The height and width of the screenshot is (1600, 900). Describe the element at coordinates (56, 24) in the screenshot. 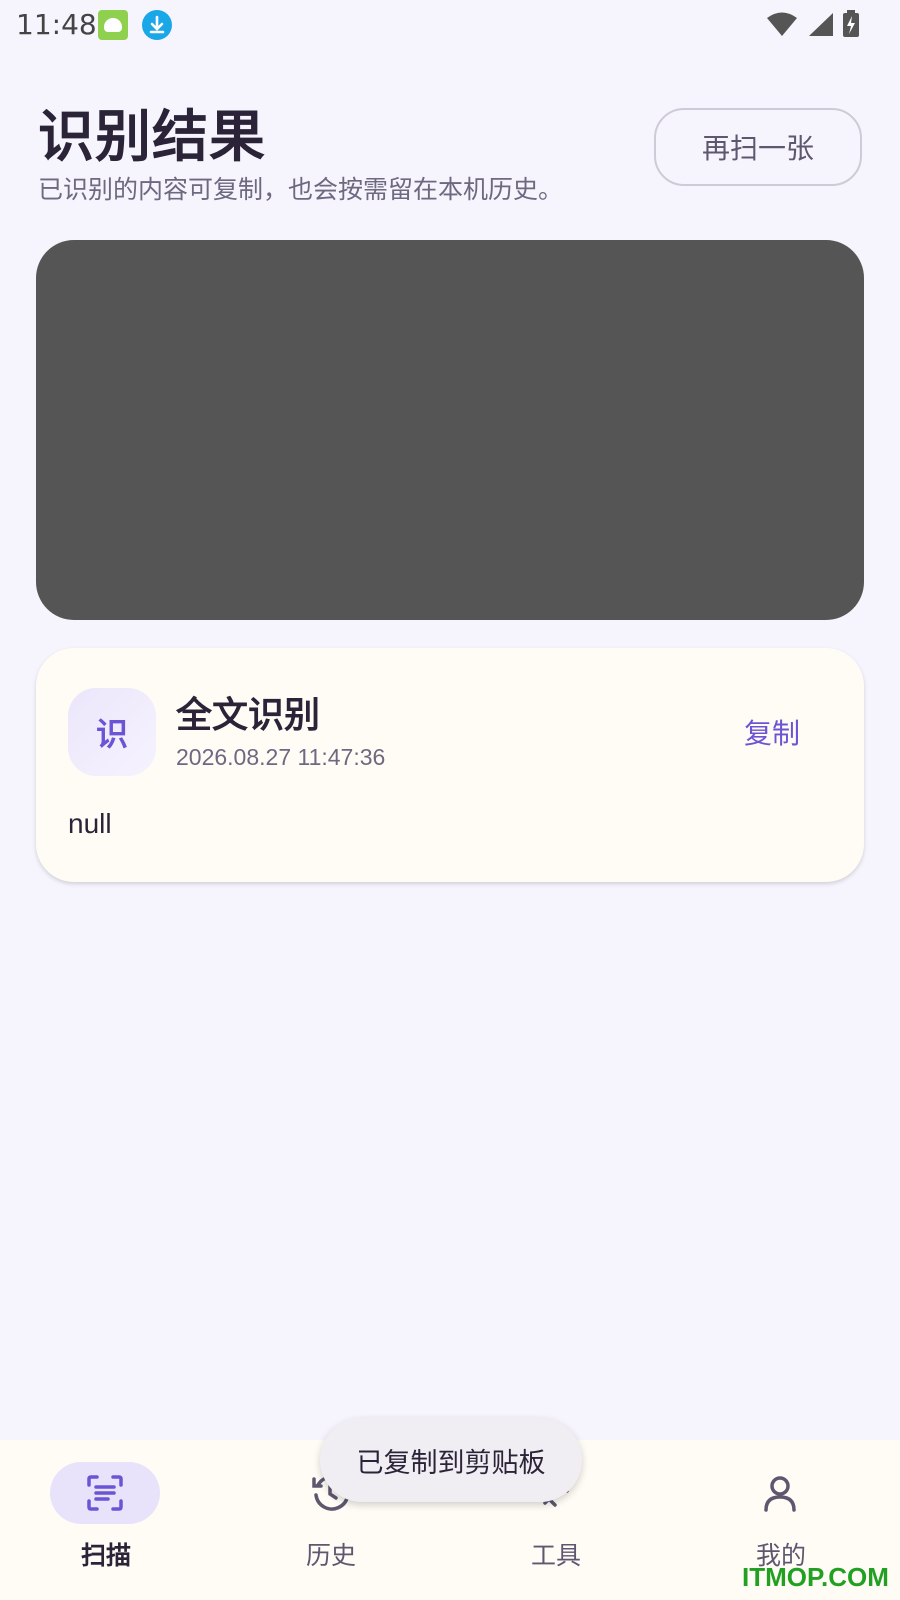

I see `status-time: 11:48` at that location.